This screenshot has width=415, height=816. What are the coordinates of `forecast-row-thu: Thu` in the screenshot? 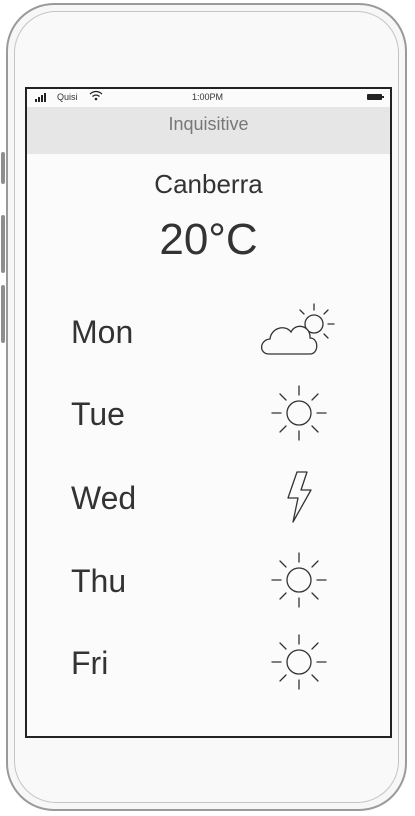 It's located at (208, 580).